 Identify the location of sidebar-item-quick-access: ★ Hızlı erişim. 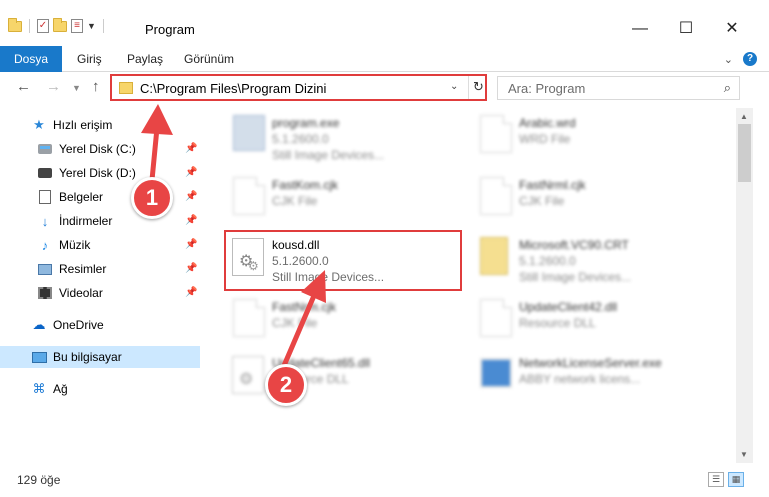
(100, 125).